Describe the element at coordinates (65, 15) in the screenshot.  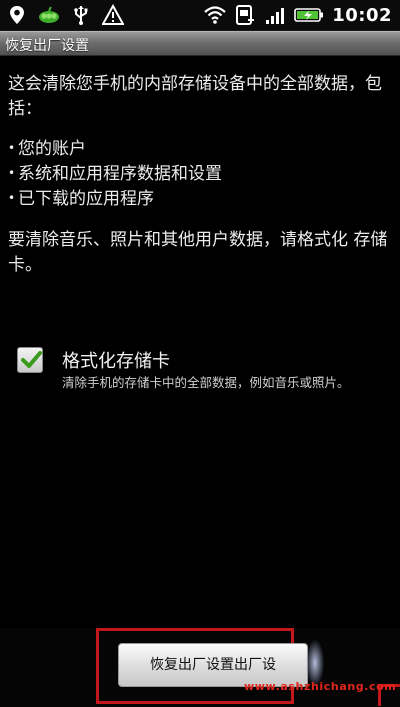
I see `status-left-icons` at that location.